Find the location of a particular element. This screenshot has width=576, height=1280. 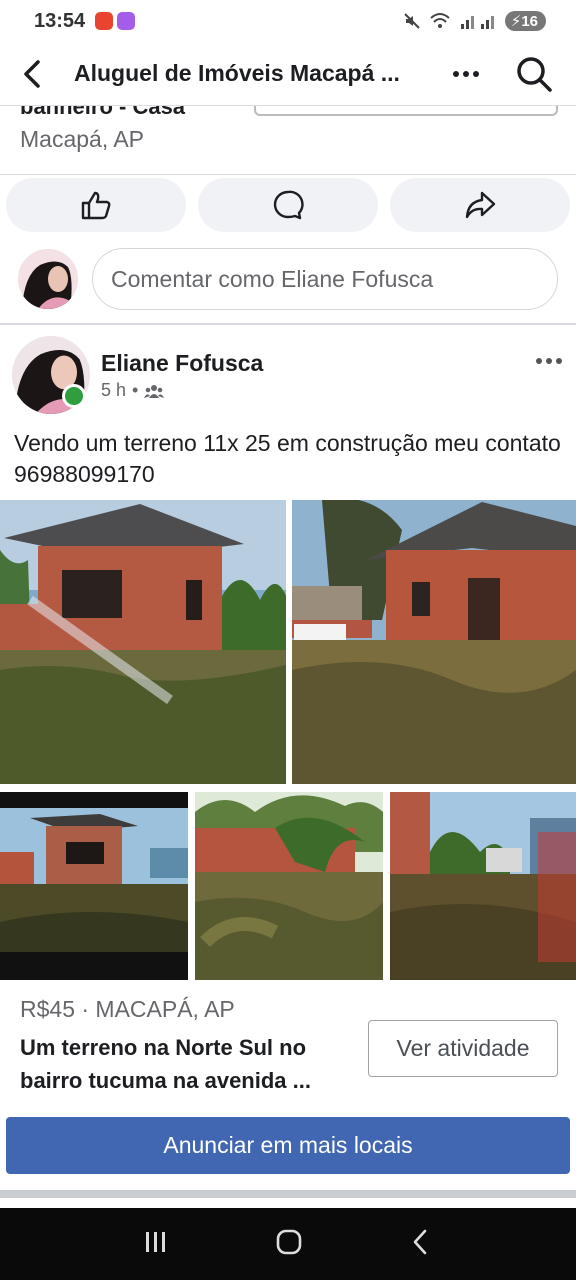

post-more-button is located at coordinates (549, 361).